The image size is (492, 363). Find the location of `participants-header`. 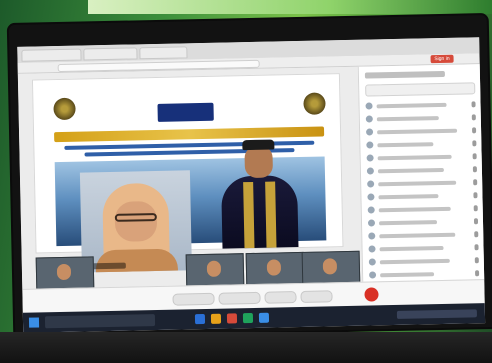

participants-header is located at coordinates (404, 74).